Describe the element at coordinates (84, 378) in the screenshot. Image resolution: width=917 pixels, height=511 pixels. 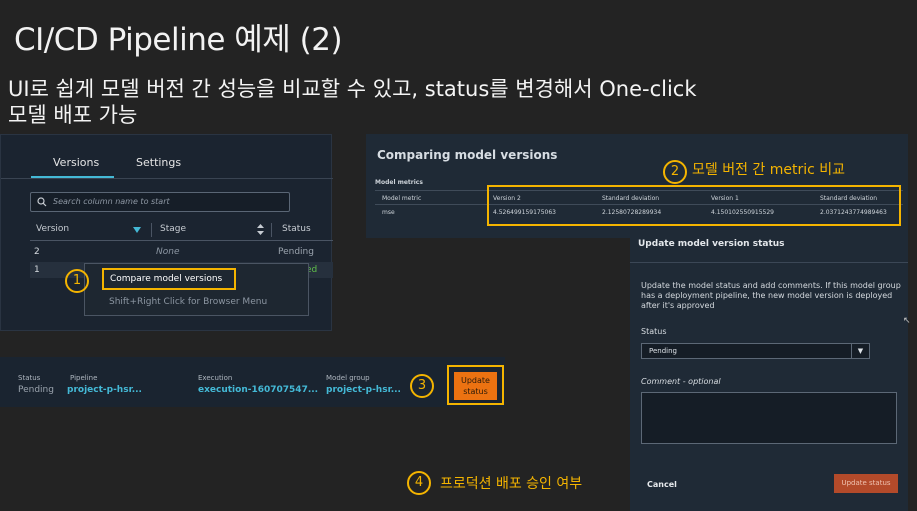
I see `pipeline-label: Pipeline` at that location.